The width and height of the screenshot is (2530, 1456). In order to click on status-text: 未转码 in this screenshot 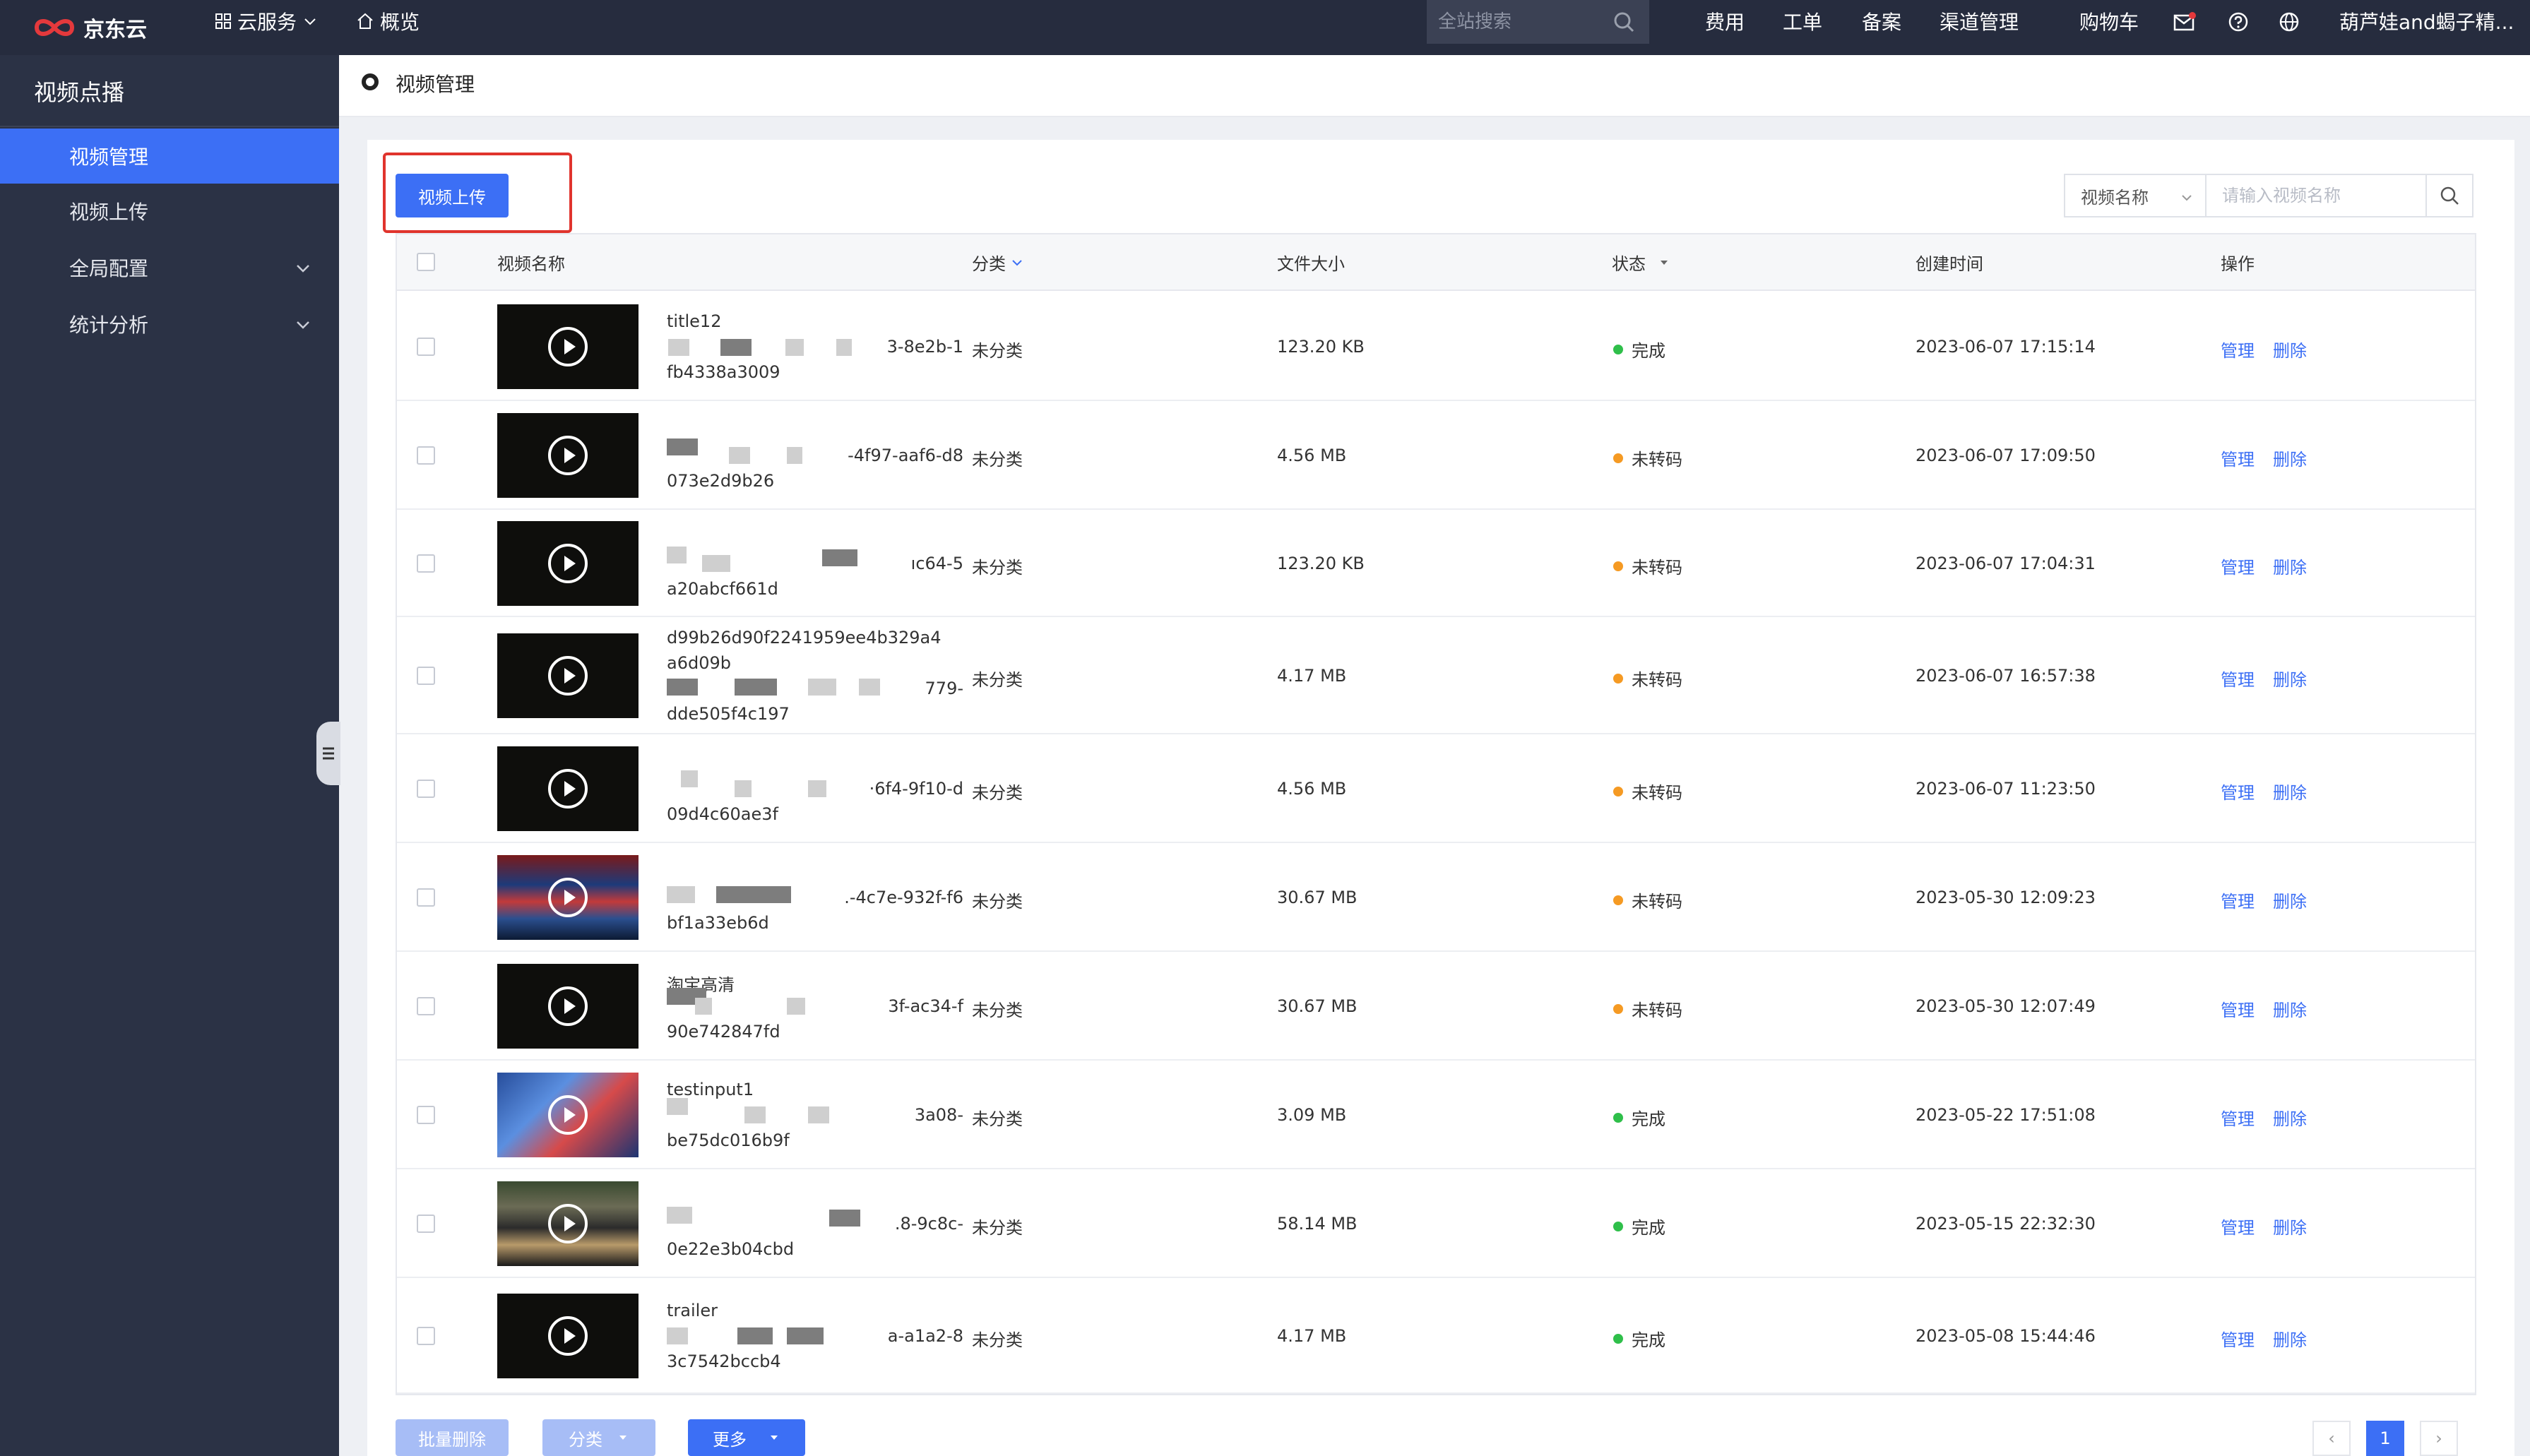, I will do `click(1657, 1010)`.